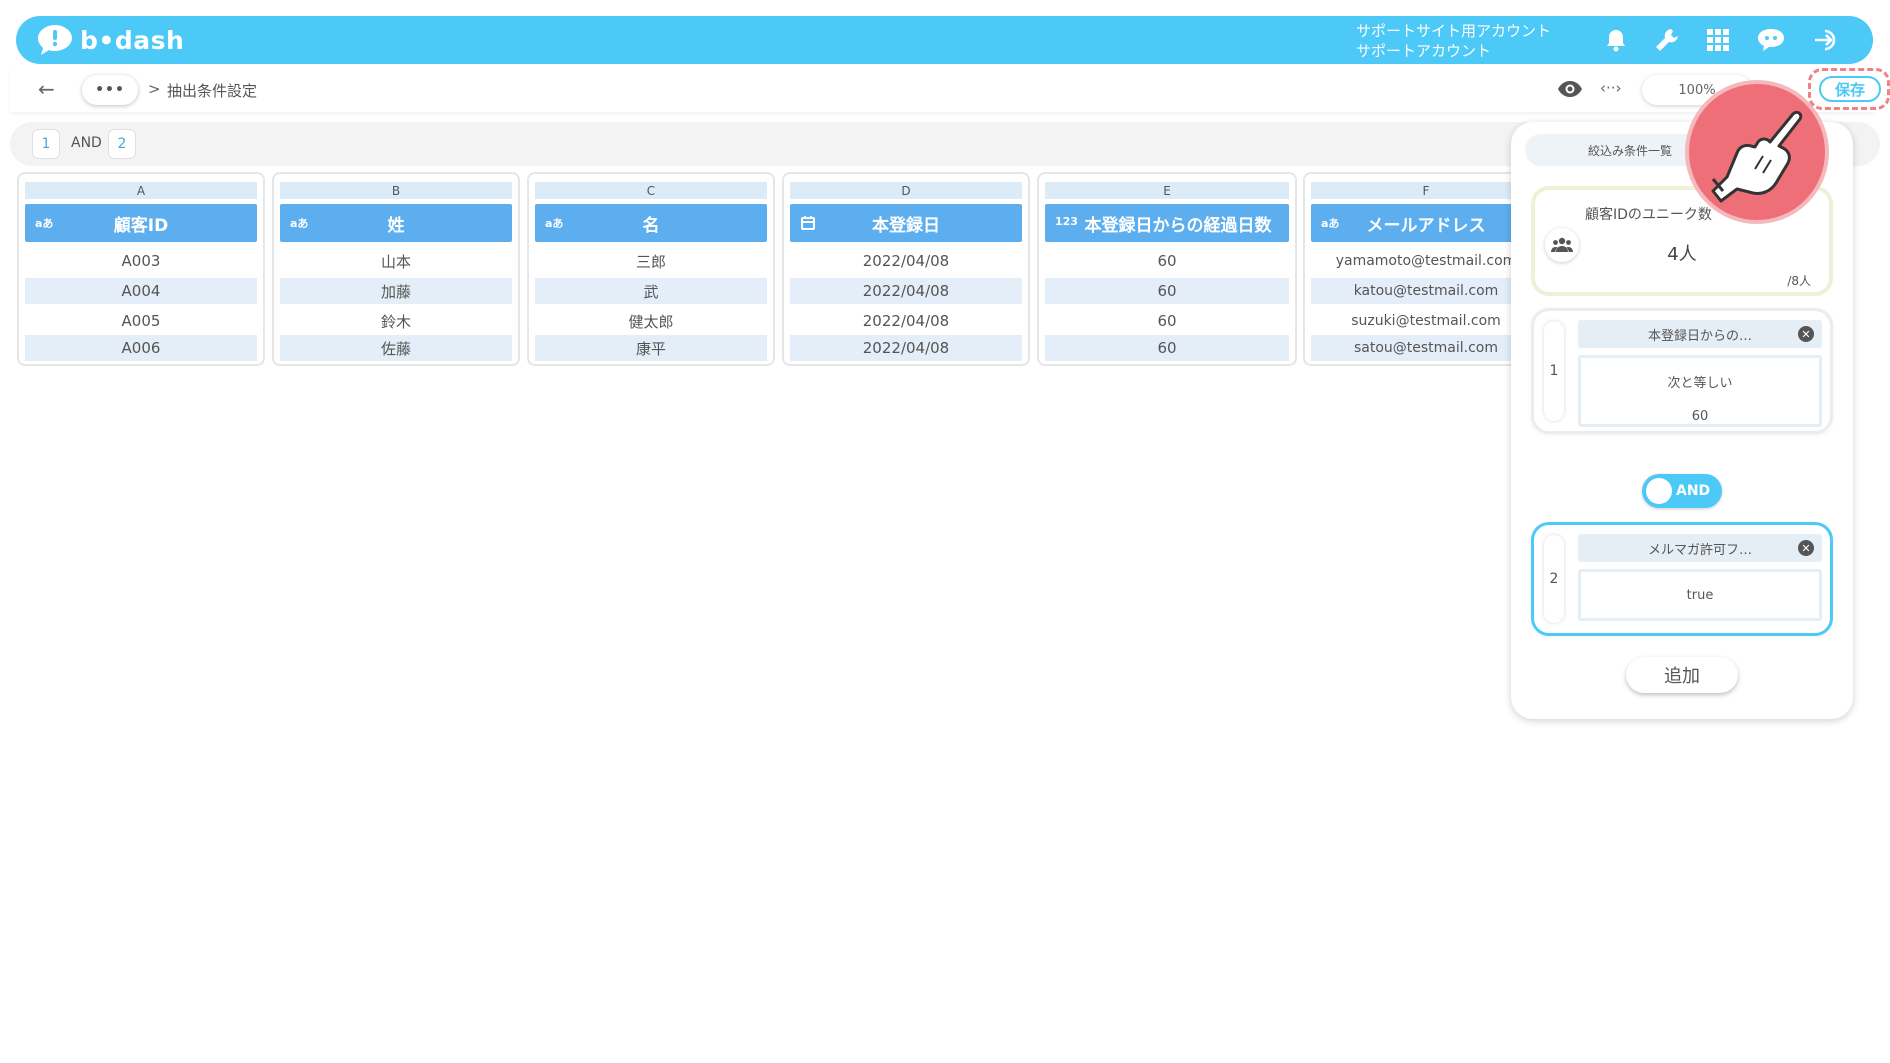 This screenshot has width=1890, height=1063. Describe the element at coordinates (1718, 40) in the screenshot. I see `grid-icon` at that location.